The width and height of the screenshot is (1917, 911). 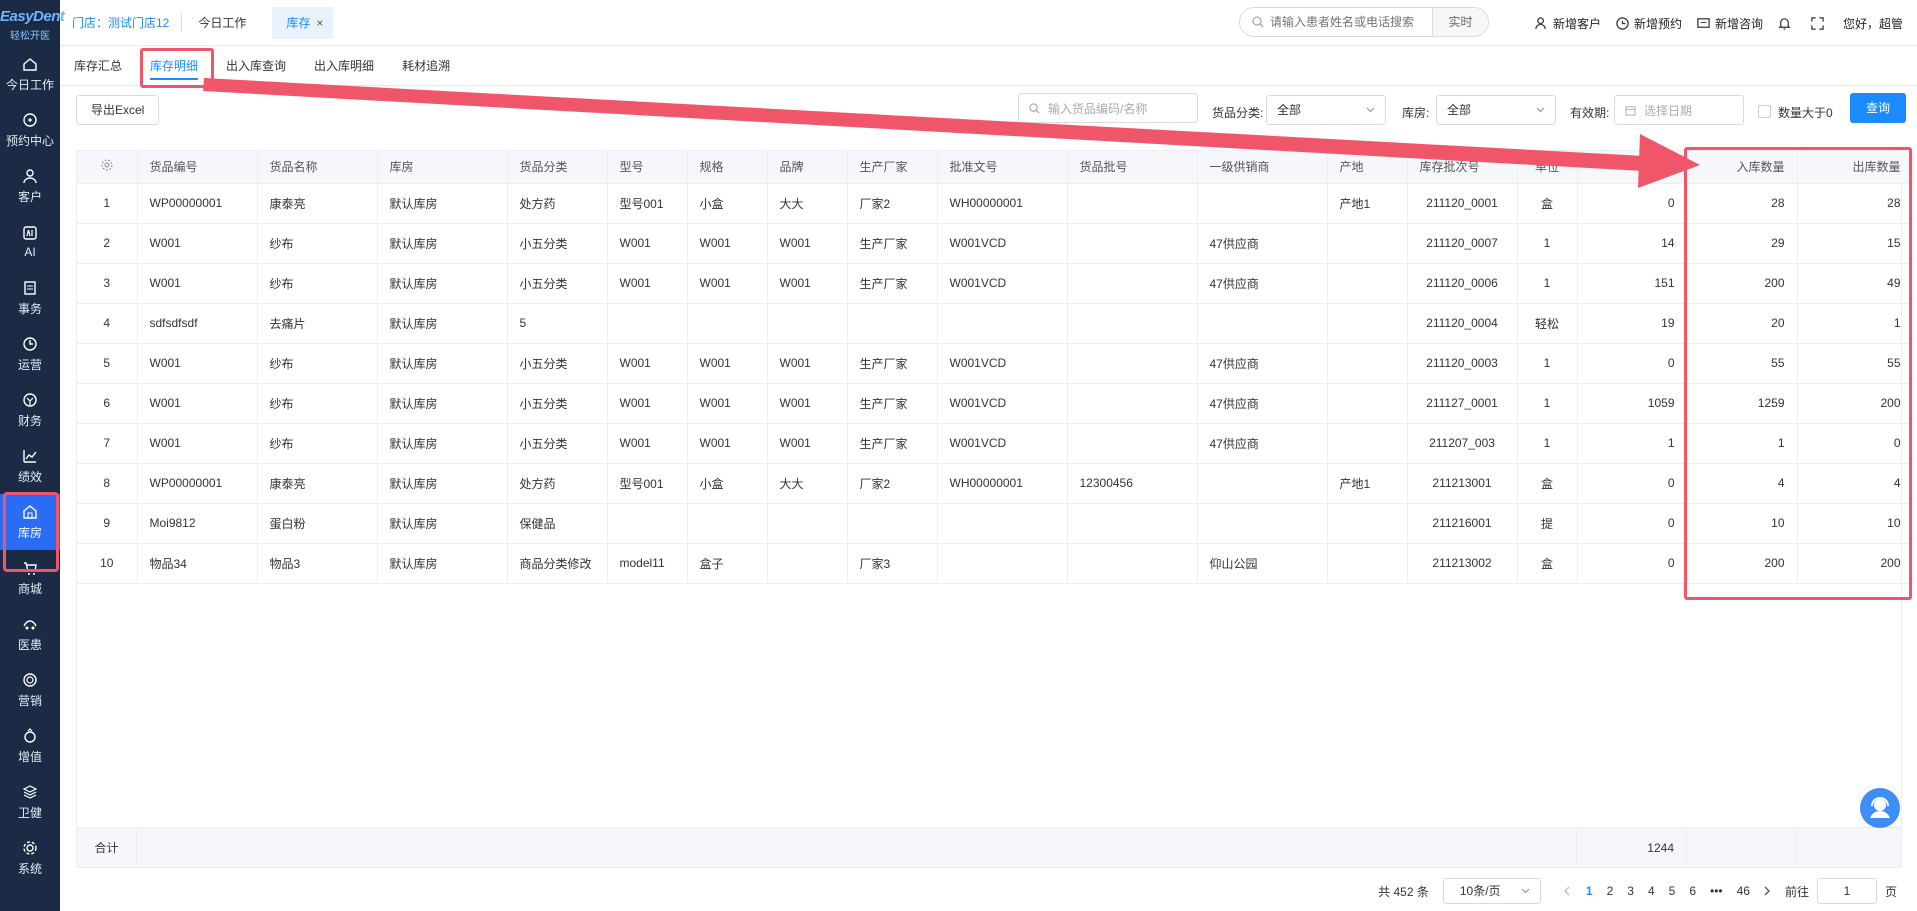 I want to click on calendar-icon, so click(x=1630, y=110).